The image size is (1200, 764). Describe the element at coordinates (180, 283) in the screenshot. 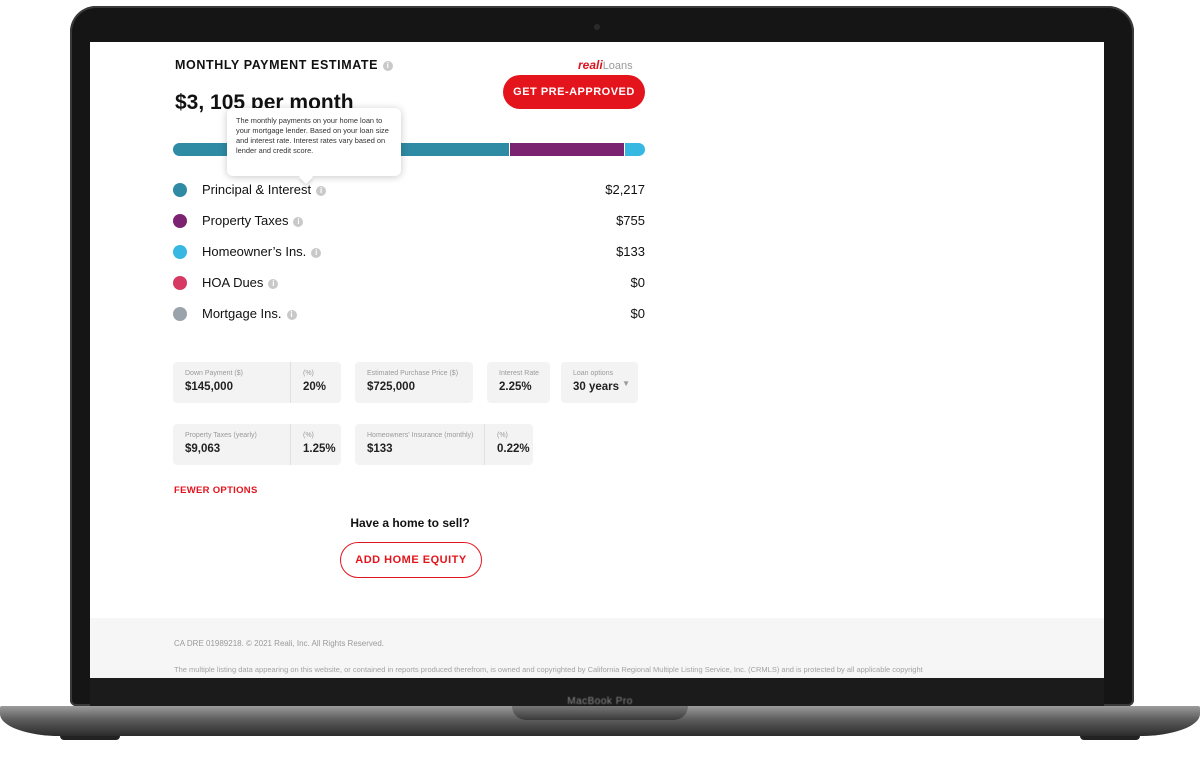

I see `legend-dot-hoa` at that location.